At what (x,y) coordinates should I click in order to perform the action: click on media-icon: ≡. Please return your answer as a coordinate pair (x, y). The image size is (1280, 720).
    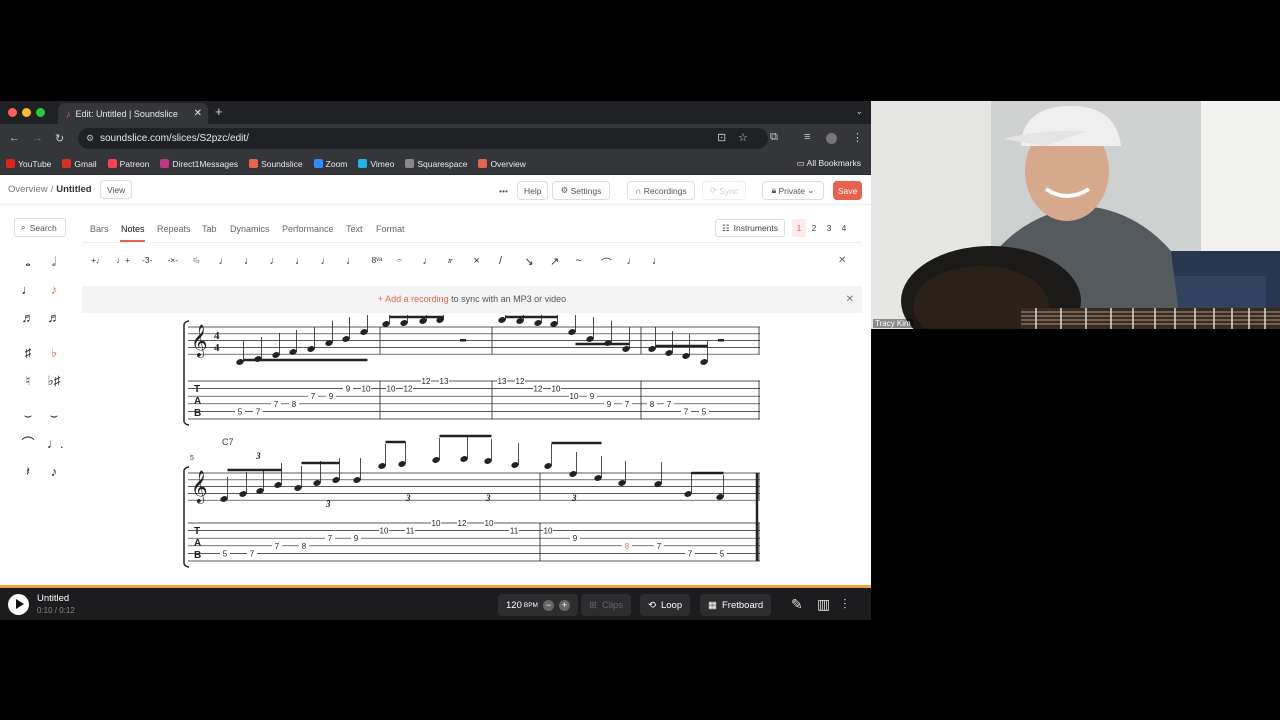
    Looking at the image, I should click on (807, 137).